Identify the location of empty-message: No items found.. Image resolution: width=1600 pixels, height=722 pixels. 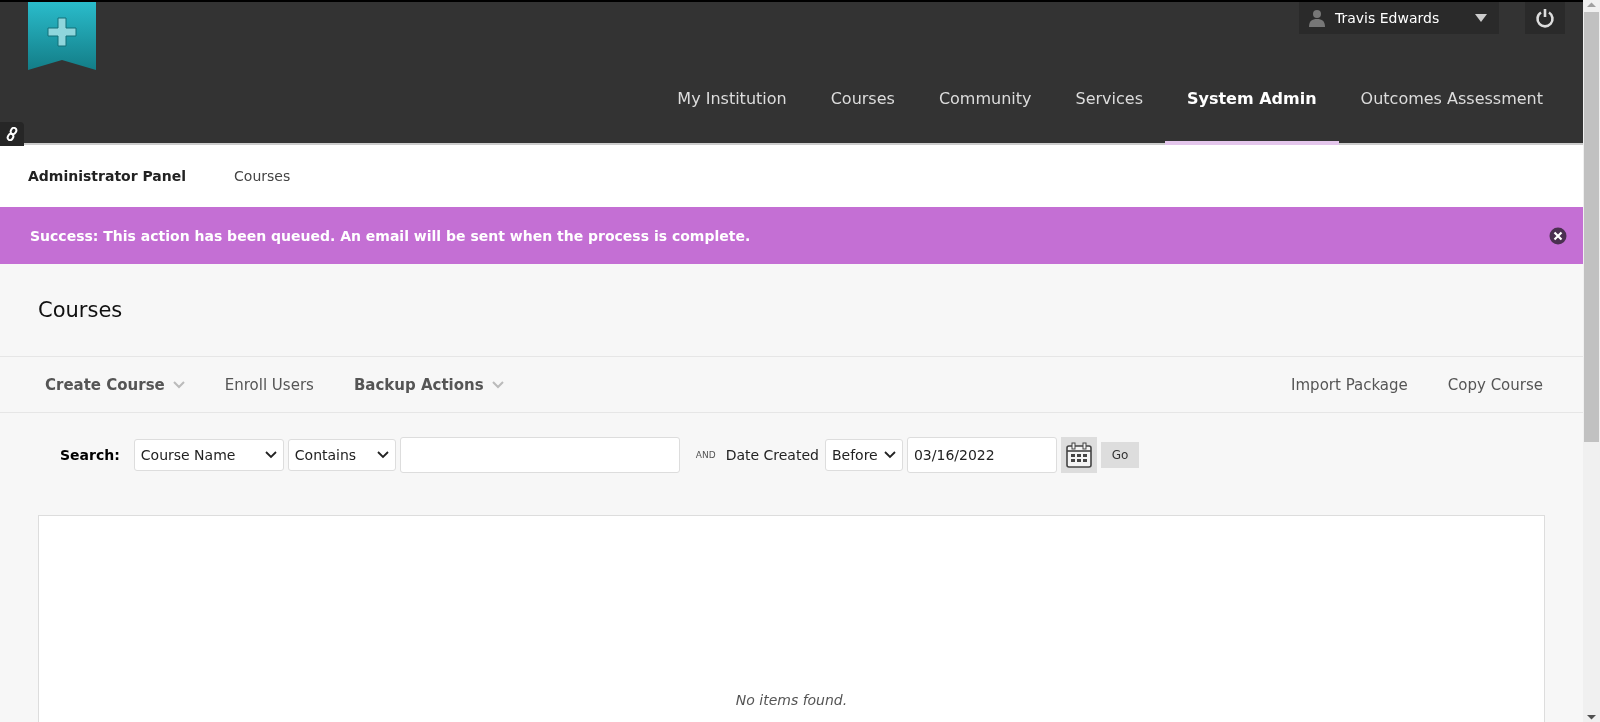
(791, 700).